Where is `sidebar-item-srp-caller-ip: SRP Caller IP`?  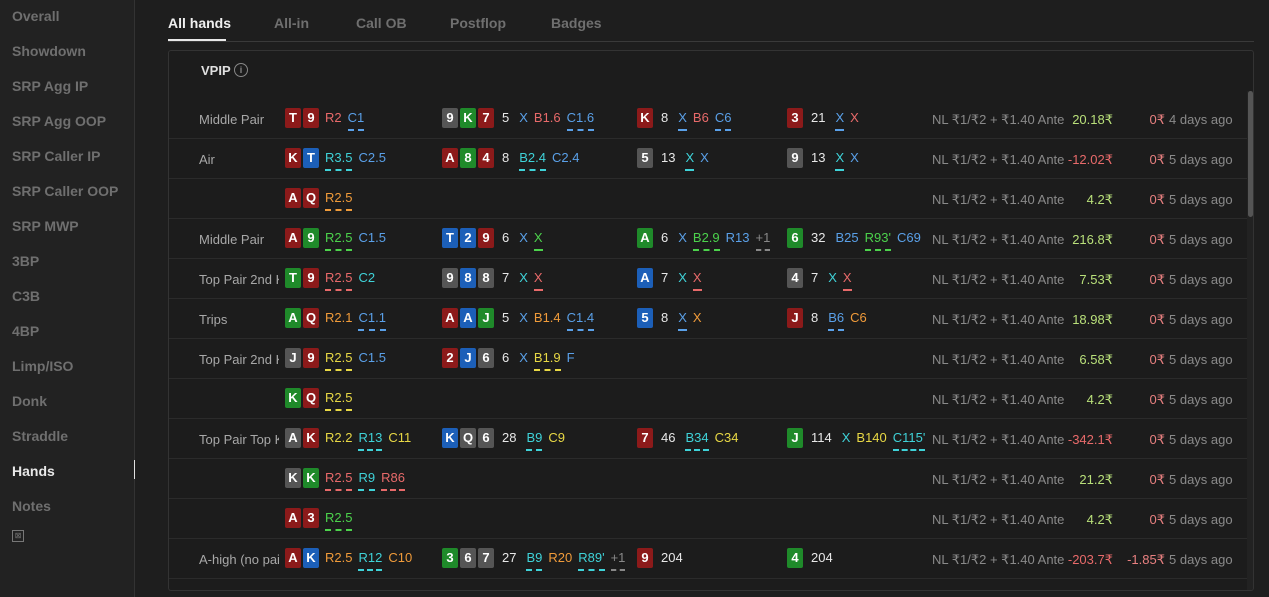 sidebar-item-srp-caller-ip: SRP Caller IP is located at coordinates (56, 156).